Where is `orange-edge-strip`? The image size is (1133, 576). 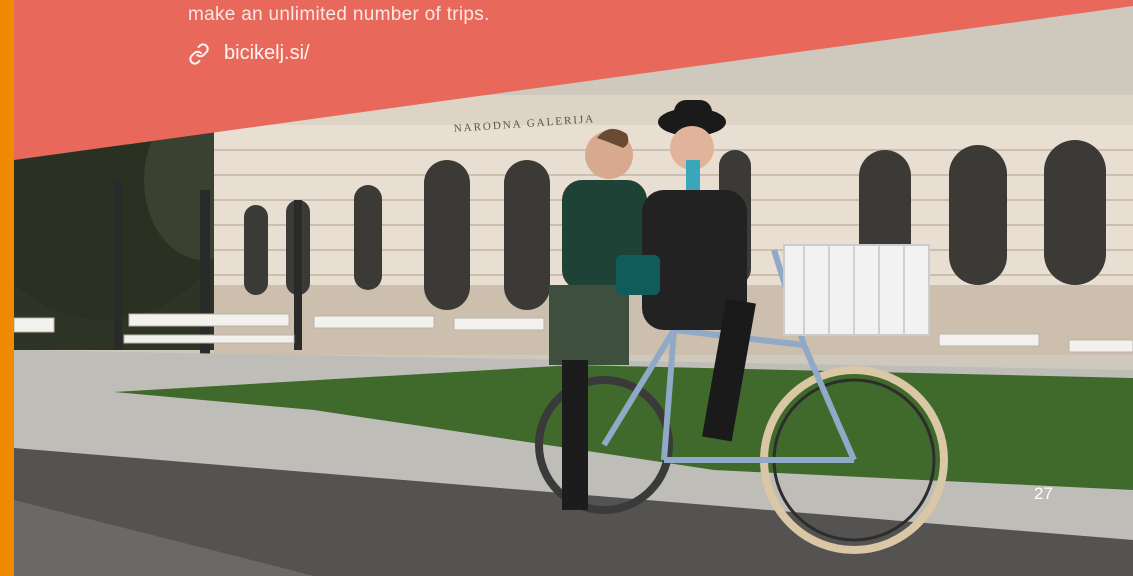
orange-edge-strip is located at coordinates (7, 288).